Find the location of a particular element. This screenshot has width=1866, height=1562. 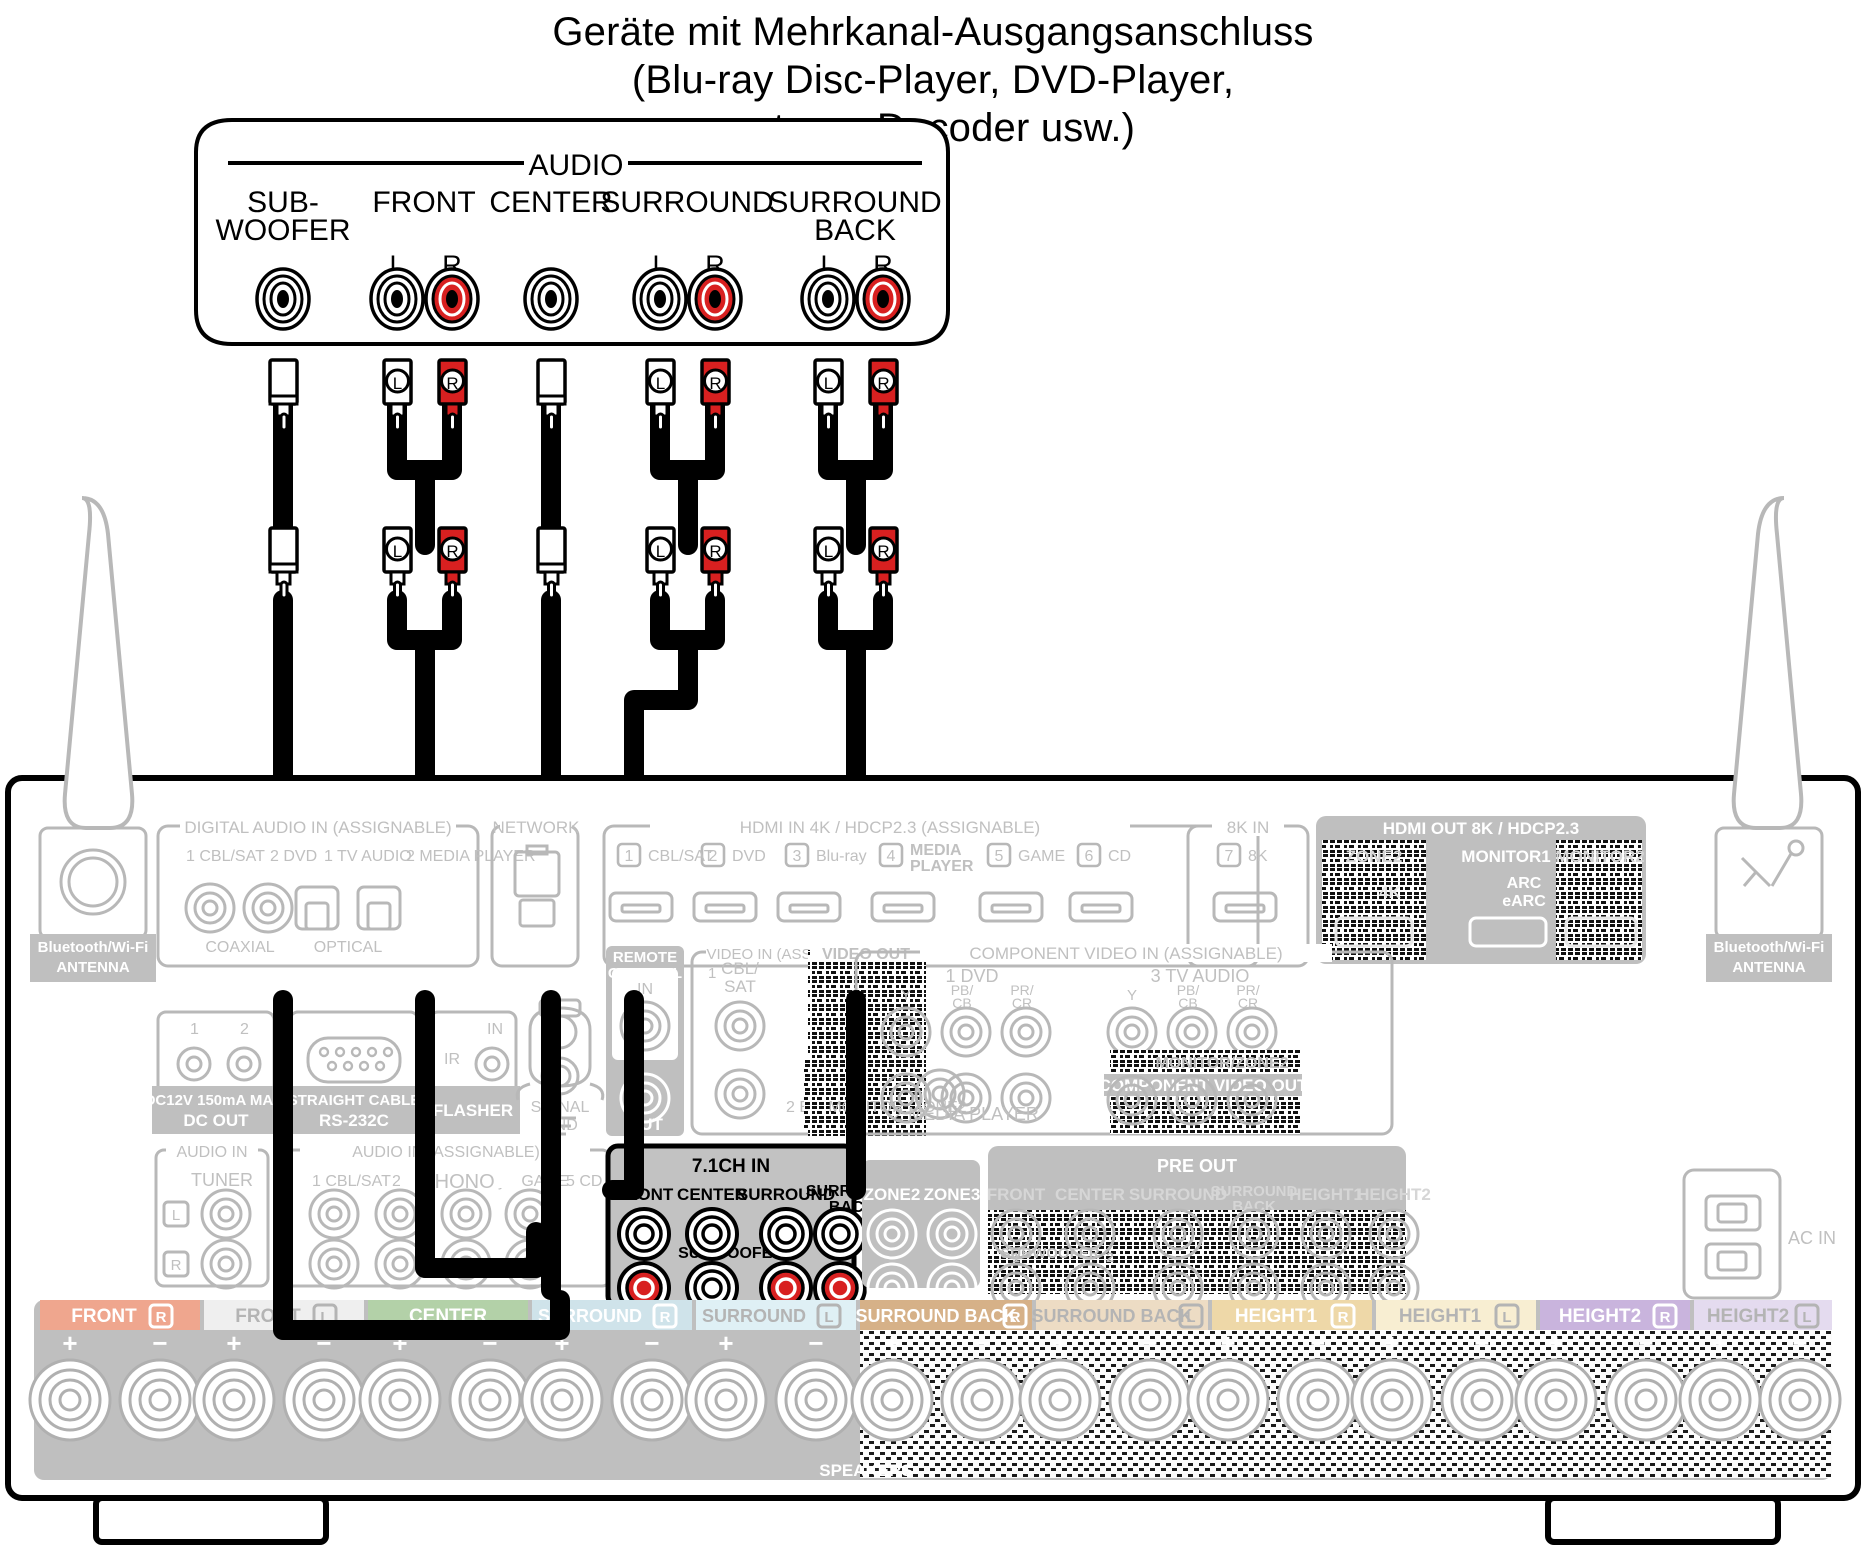

plug-mid-subwoofer is located at coordinates (283, 563).